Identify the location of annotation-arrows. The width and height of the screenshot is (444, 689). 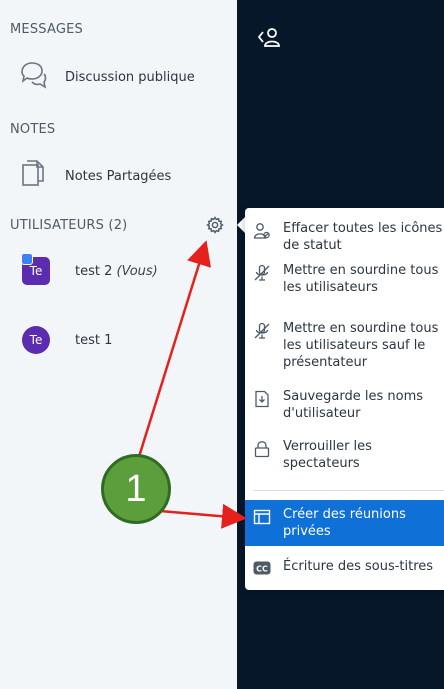
(191, 384).